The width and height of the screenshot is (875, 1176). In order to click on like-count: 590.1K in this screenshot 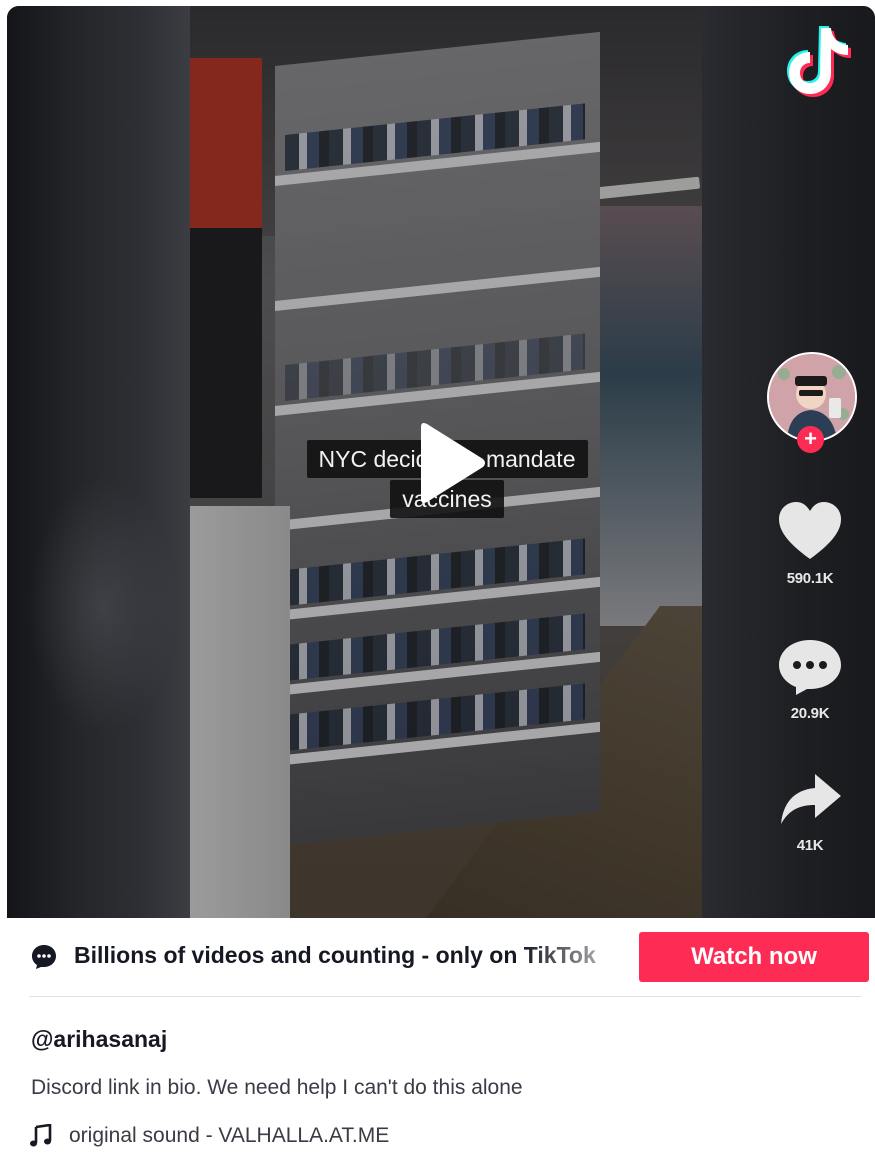, I will do `click(810, 578)`.